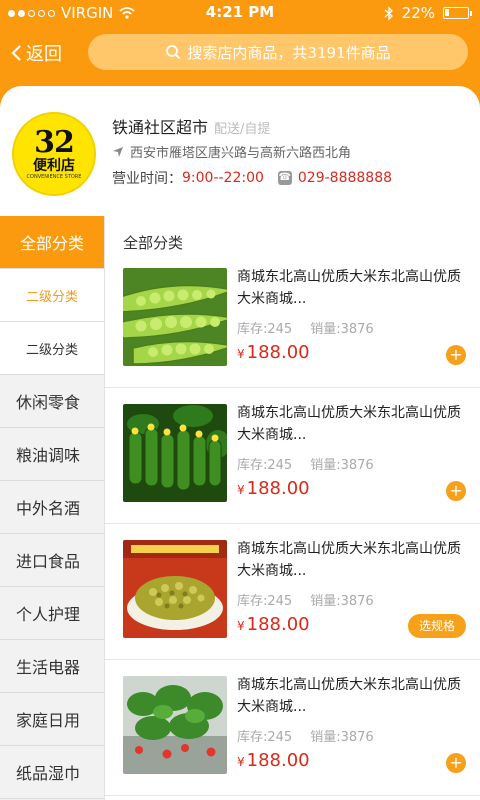 The height and width of the screenshot is (800, 480). Describe the element at coordinates (175, 453) in the screenshot. I see `product-image-cucumbers` at that location.